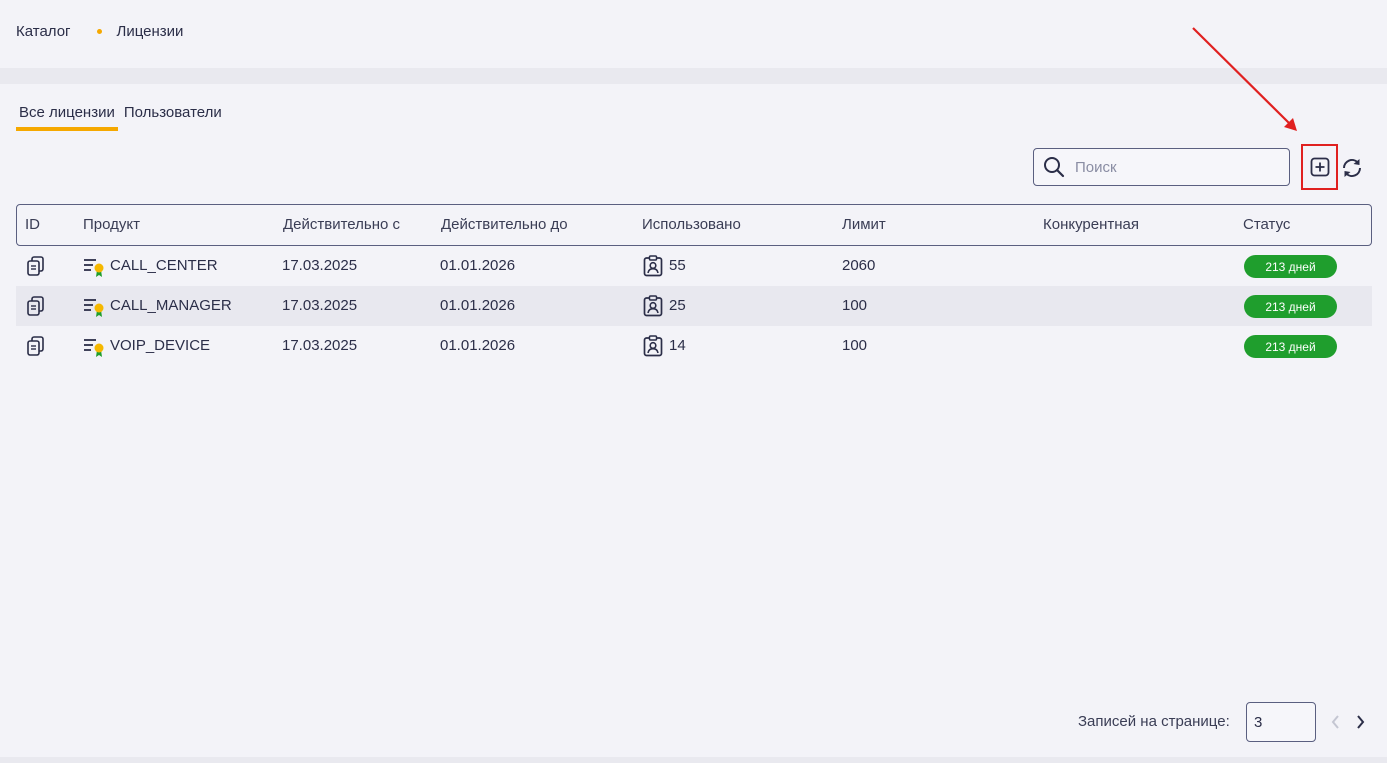  I want to click on used-count: 25, so click(677, 305).